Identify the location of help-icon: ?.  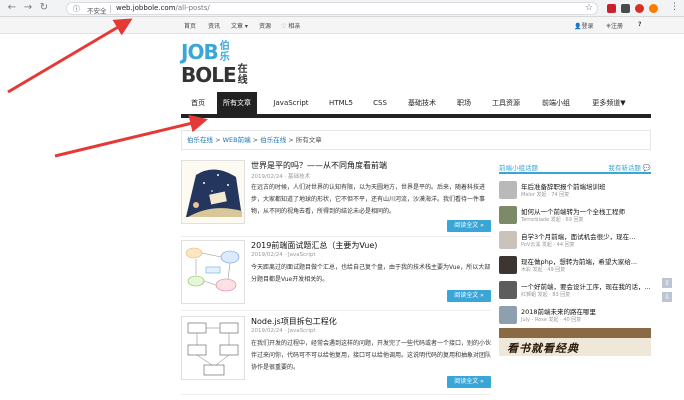
(639, 24).